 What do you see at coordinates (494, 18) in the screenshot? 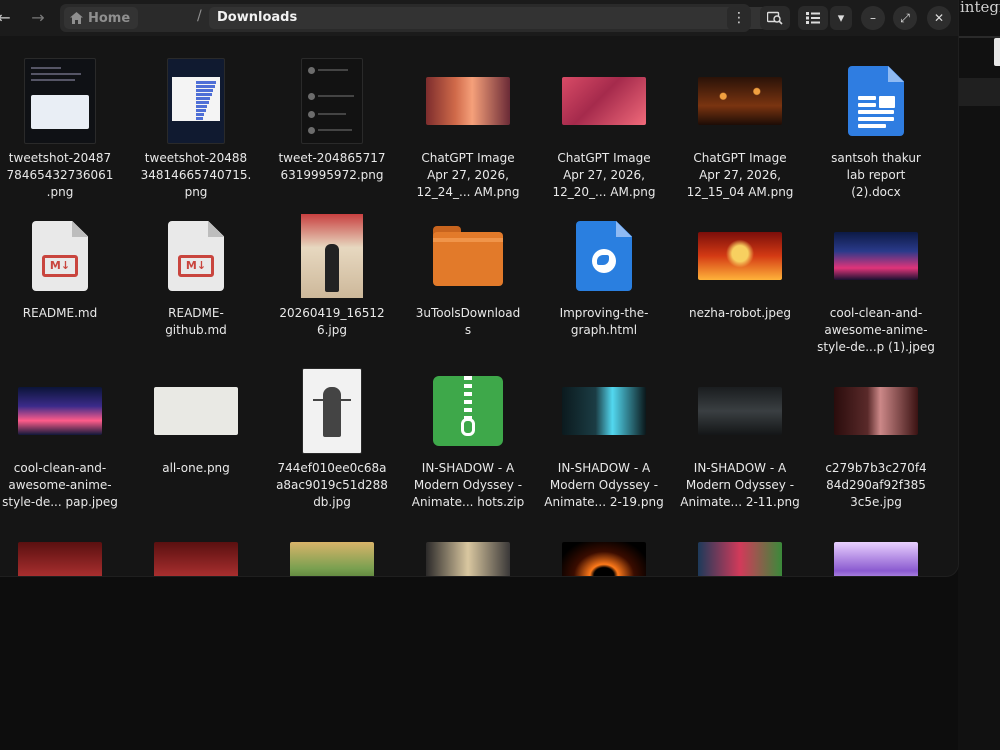
I see `breadcrumb-current-folder: Downloads` at bounding box center [494, 18].